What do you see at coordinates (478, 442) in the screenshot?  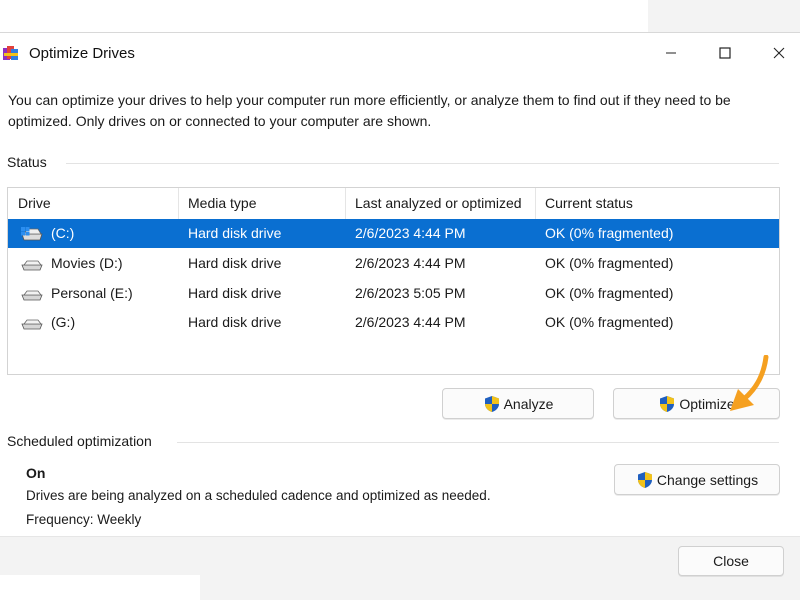 I see `scheduled-divider` at bounding box center [478, 442].